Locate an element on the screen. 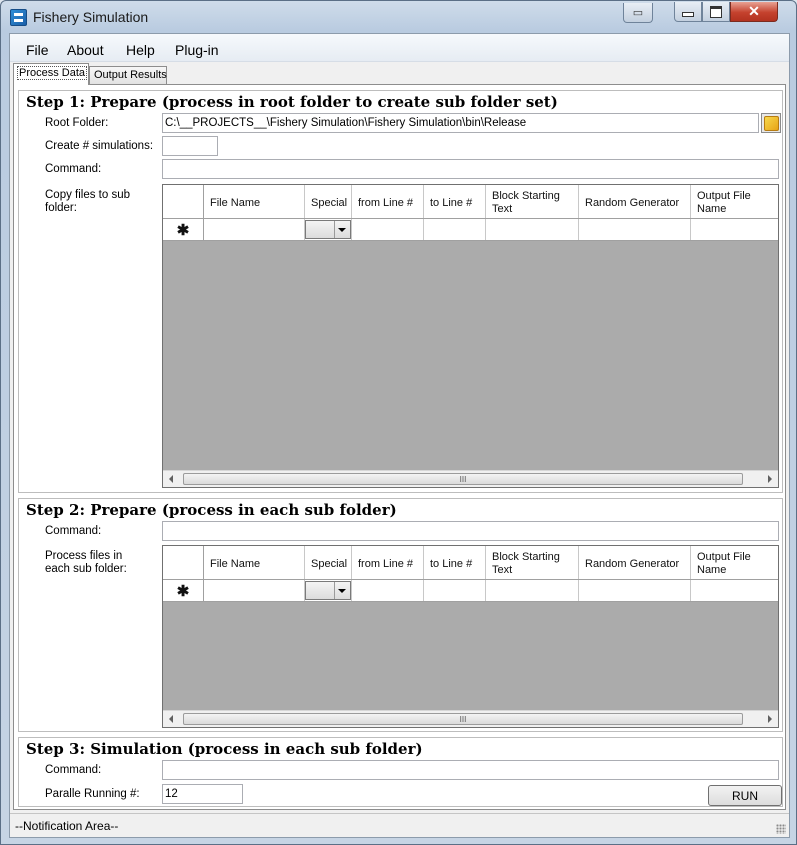  close-button: ✕ is located at coordinates (754, 12).